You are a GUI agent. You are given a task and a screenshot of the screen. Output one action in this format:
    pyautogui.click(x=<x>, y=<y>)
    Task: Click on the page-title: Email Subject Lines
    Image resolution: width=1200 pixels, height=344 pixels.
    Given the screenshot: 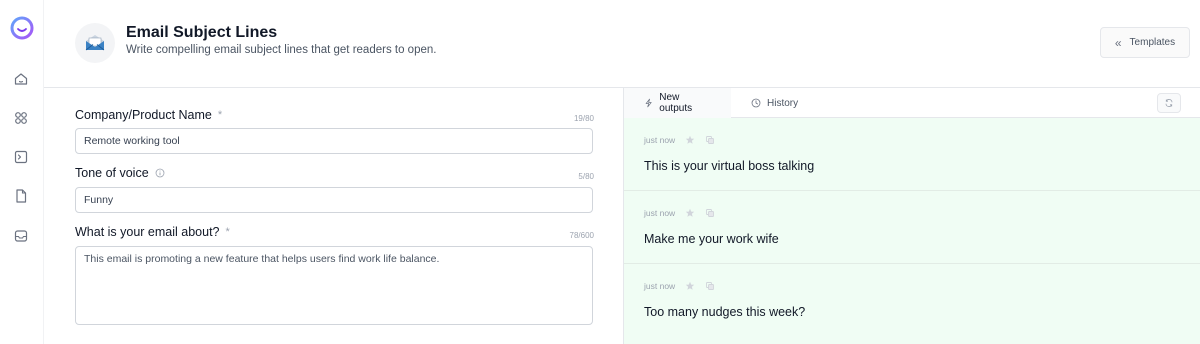 What is the action you would take?
    pyautogui.click(x=202, y=32)
    